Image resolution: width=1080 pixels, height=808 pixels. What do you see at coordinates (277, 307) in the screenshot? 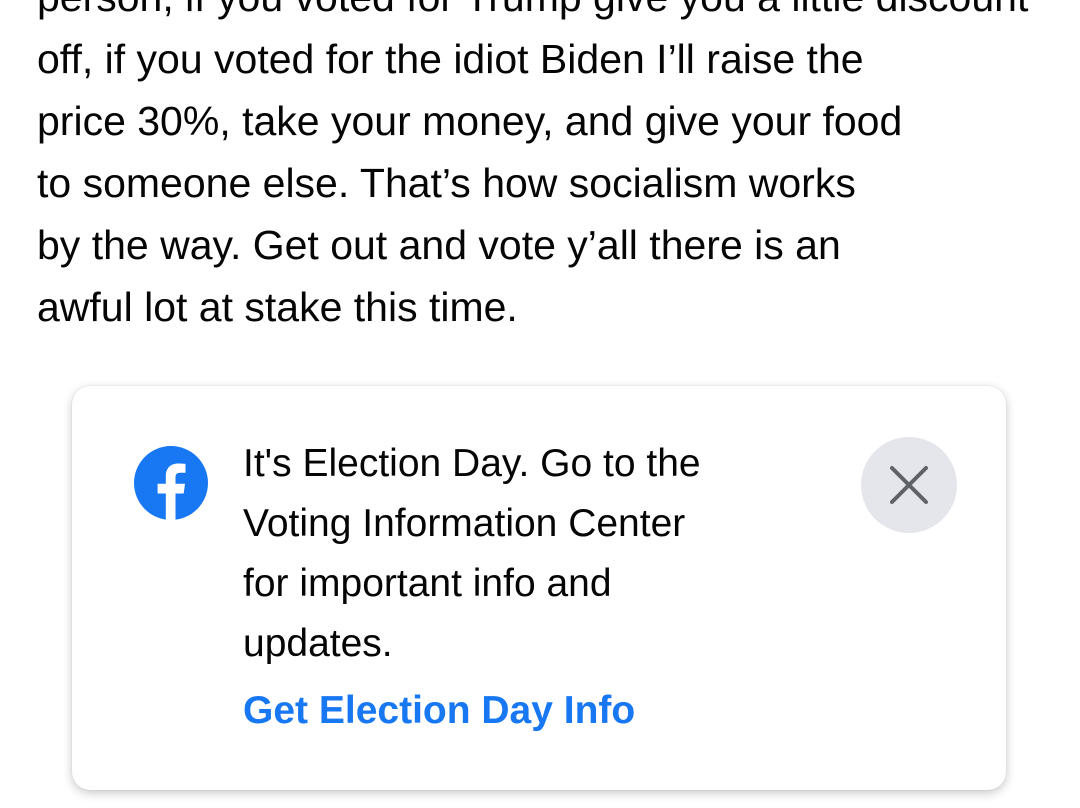
I see `post-text-line: awful lot at stake this time.` at bounding box center [277, 307].